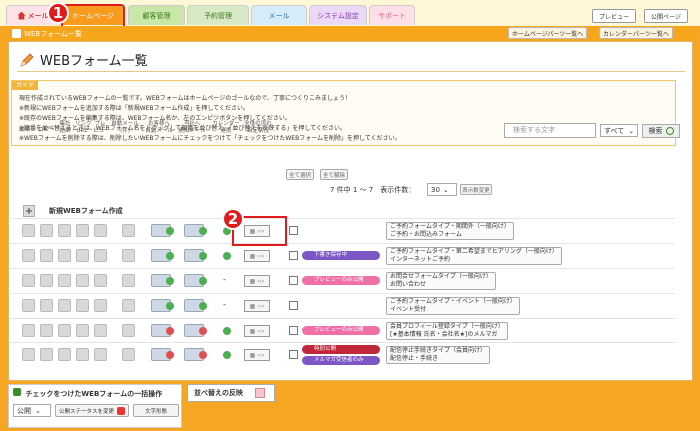 The width and height of the screenshot is (700, 431). Describe the element at coordinates (447, 331) in the screenshot. I see `form-name-link: 会員プロフィール登録タイプ（一般向け） [★基本情報 氏名・会社名★]のメルマガ` at that location.